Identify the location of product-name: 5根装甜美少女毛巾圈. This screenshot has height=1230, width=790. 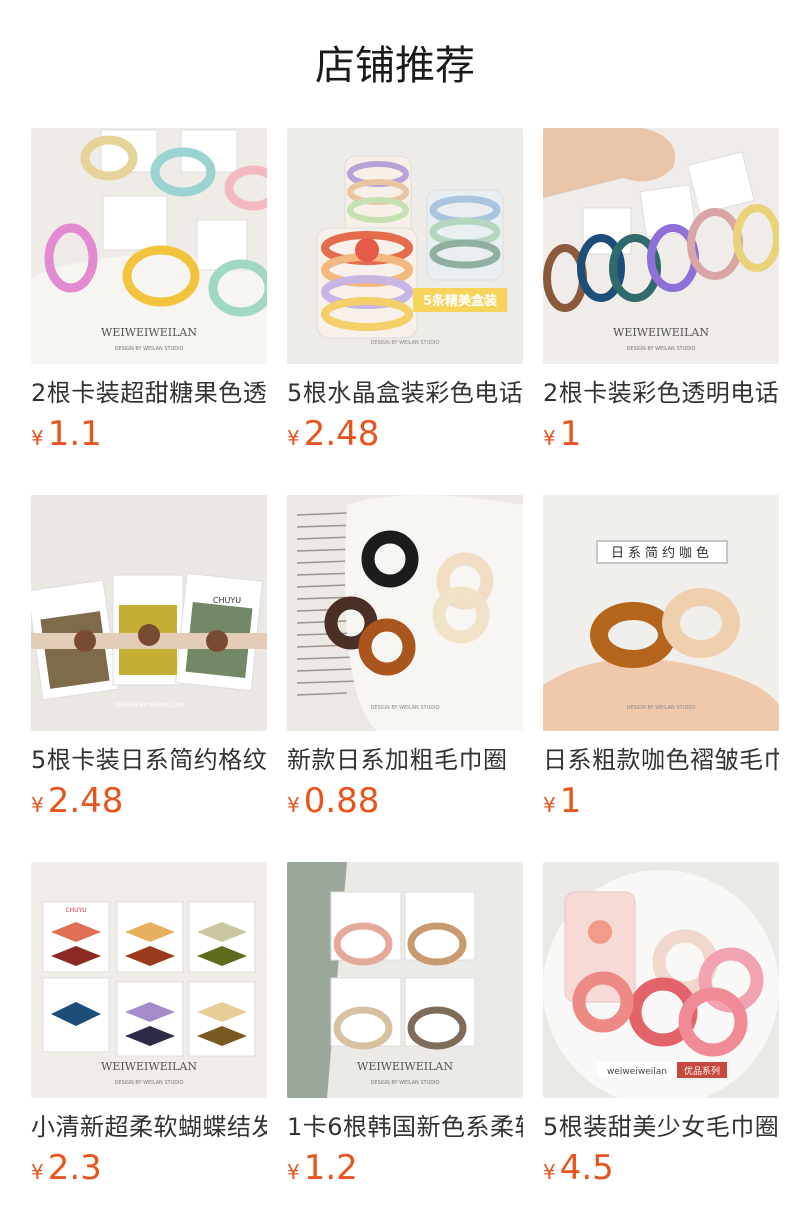
(661, 1127).